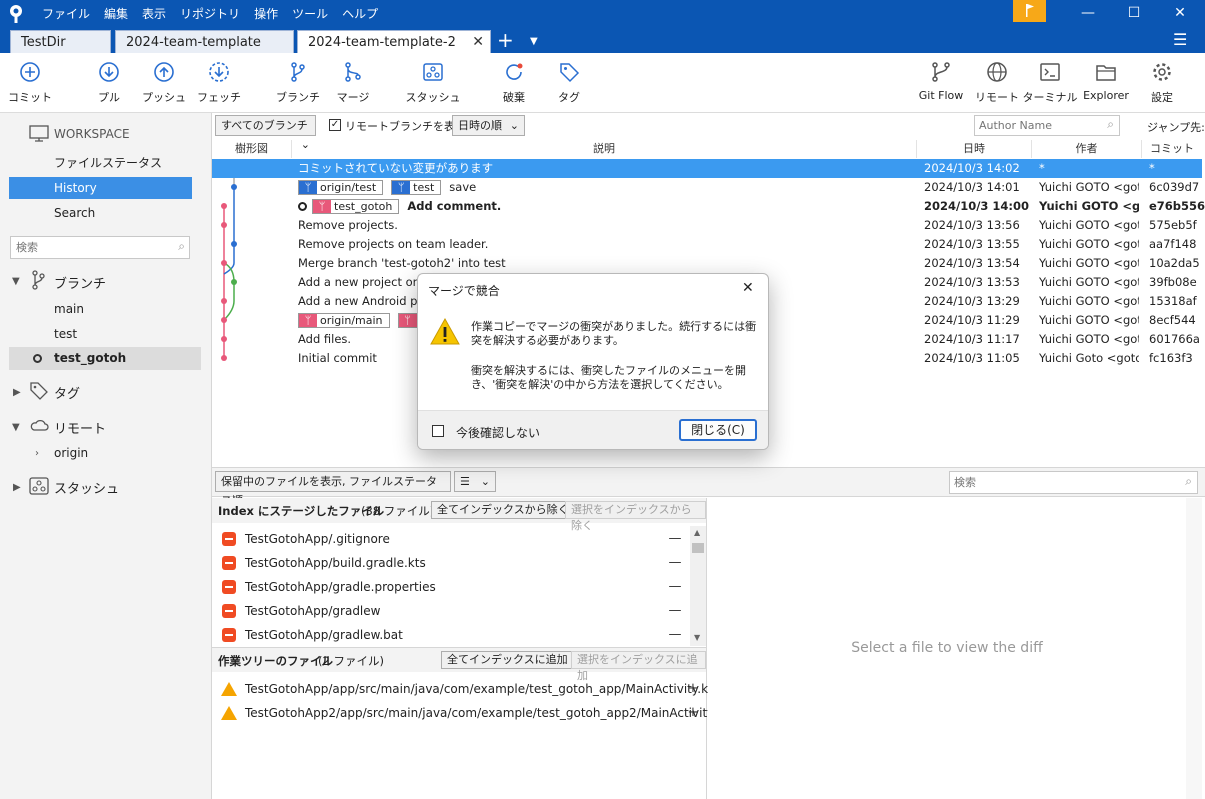 Image resolution: width=1205 pixels, height=799 pixels. What do you see at coordinates (459, 563) in the screenshot?
I see `staged-file: TestGotohApp/build.gradle.kts —` at bounding box center [459, 563].